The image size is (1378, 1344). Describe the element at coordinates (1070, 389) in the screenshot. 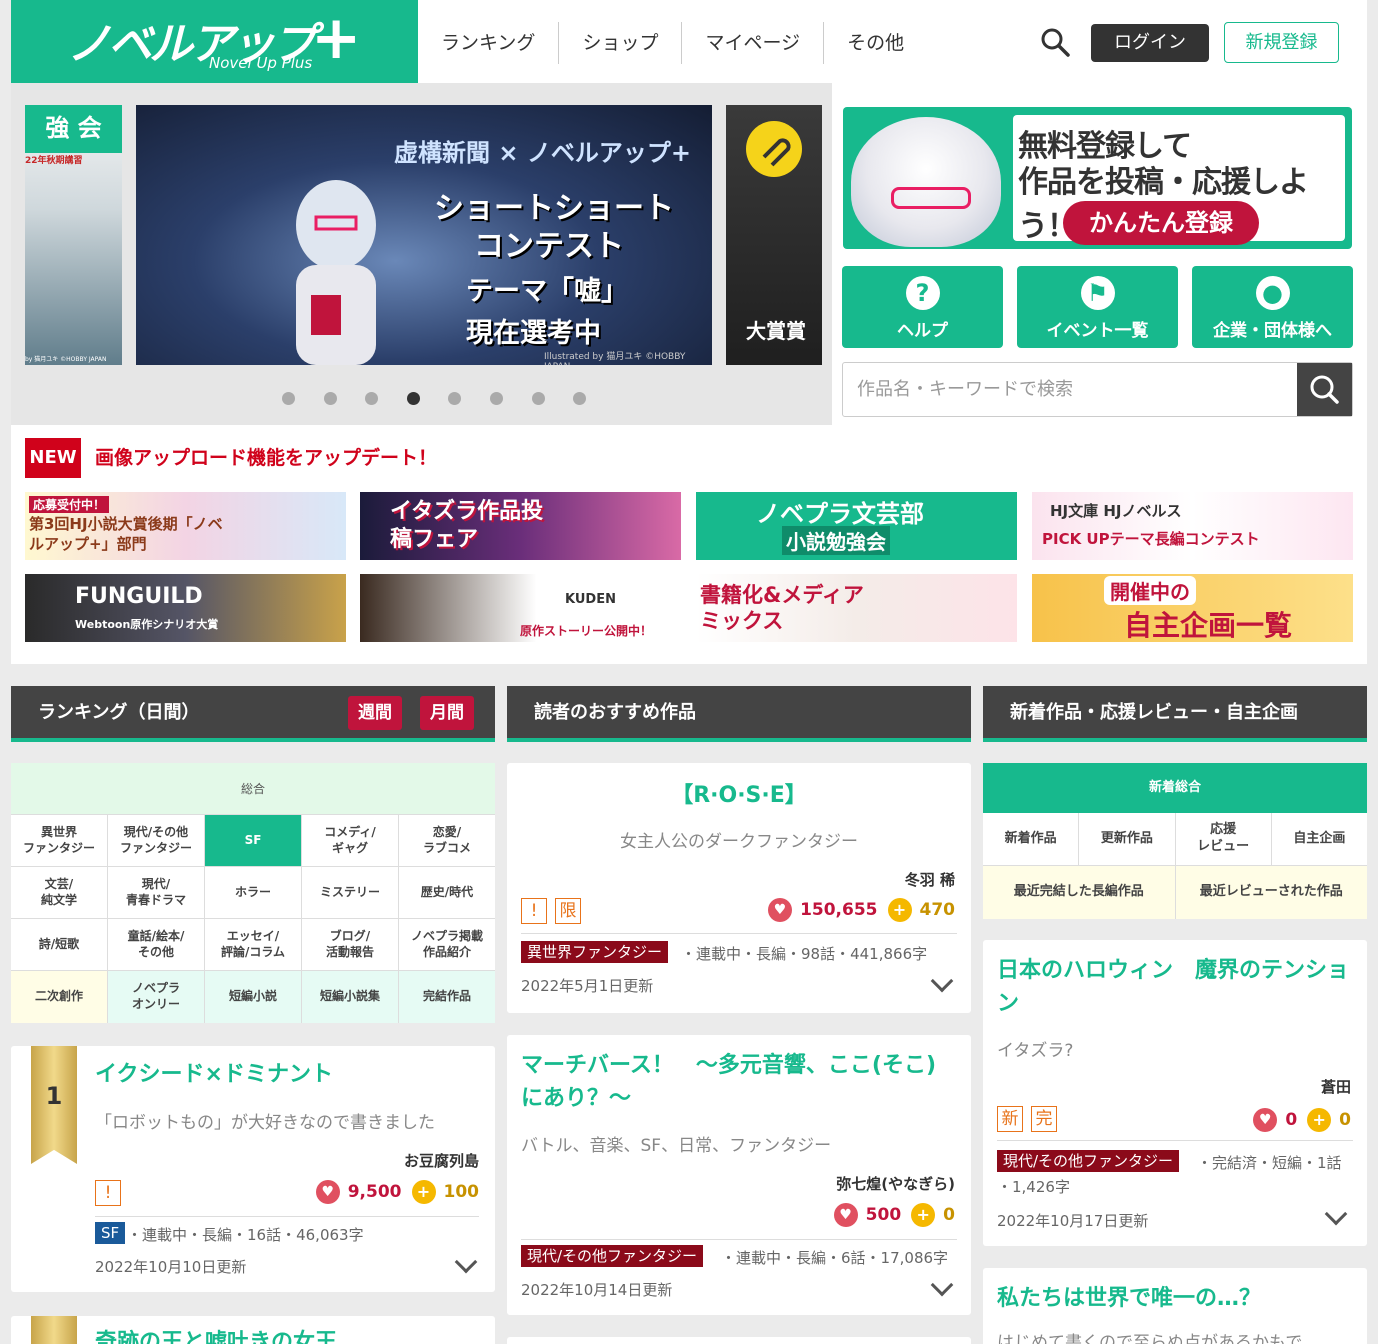

I see `search-input` at that location.